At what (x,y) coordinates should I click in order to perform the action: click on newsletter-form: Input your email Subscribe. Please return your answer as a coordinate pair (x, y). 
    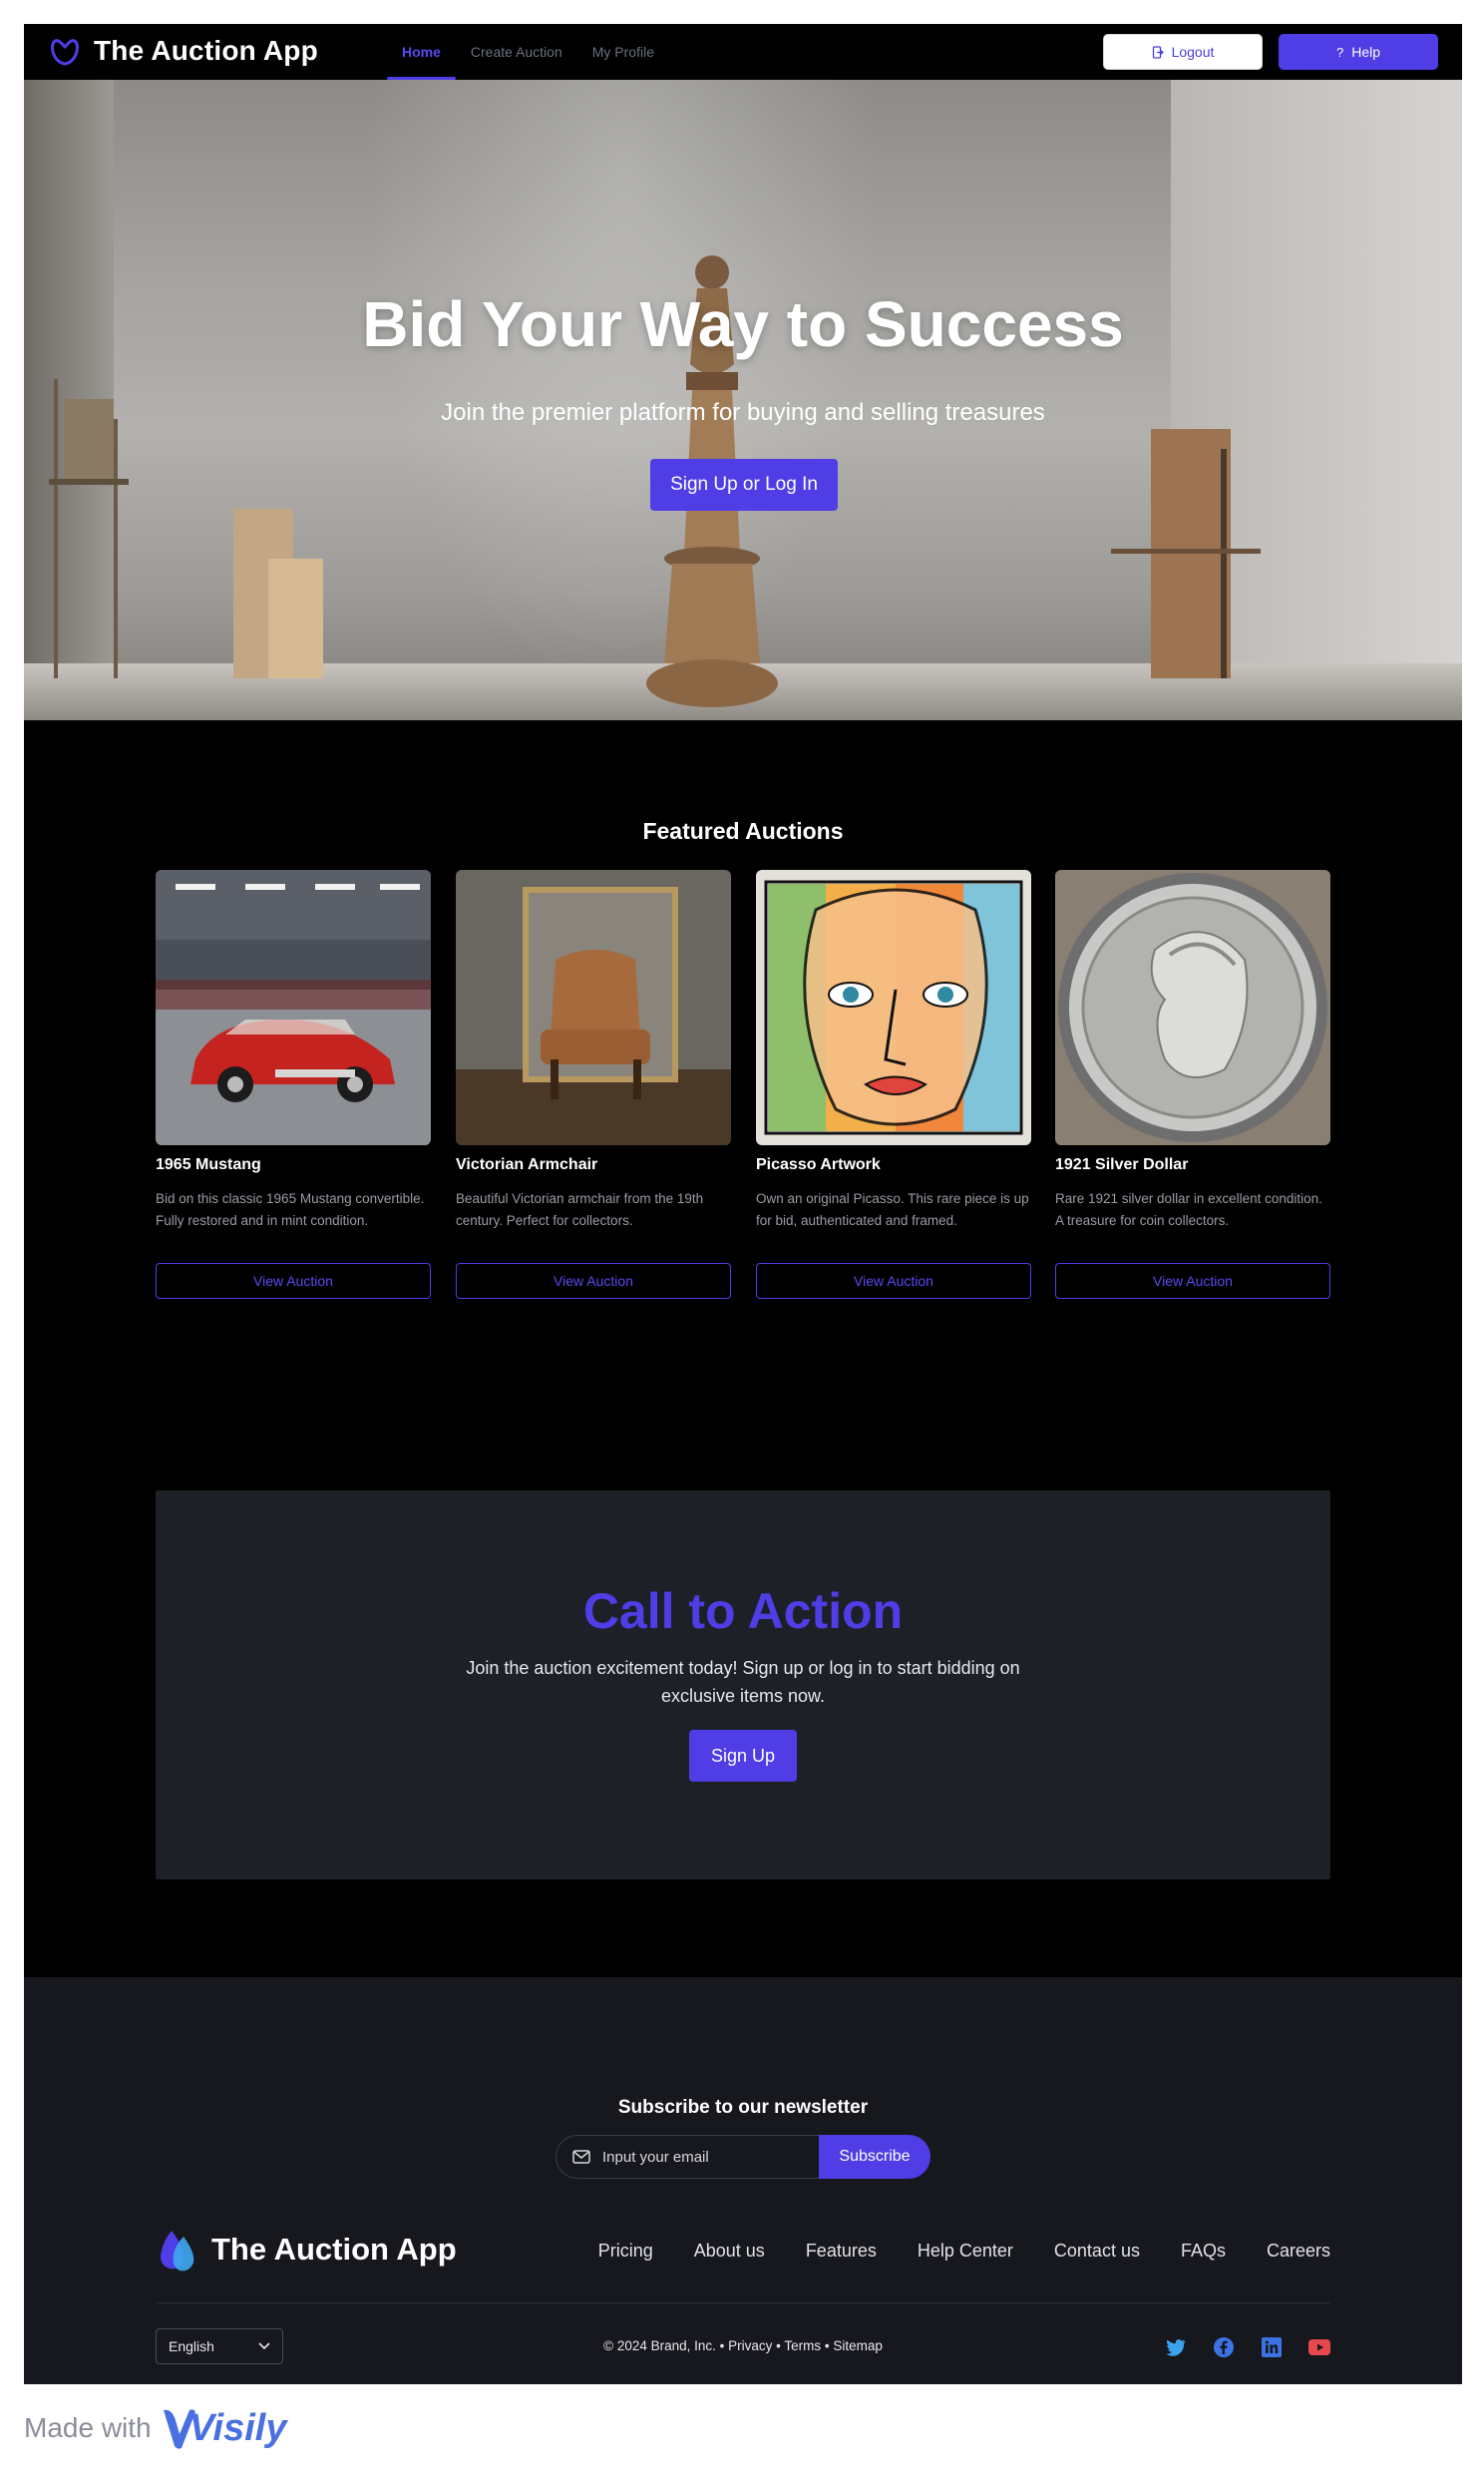
    Looking at the image, I should click on (743, 2157).